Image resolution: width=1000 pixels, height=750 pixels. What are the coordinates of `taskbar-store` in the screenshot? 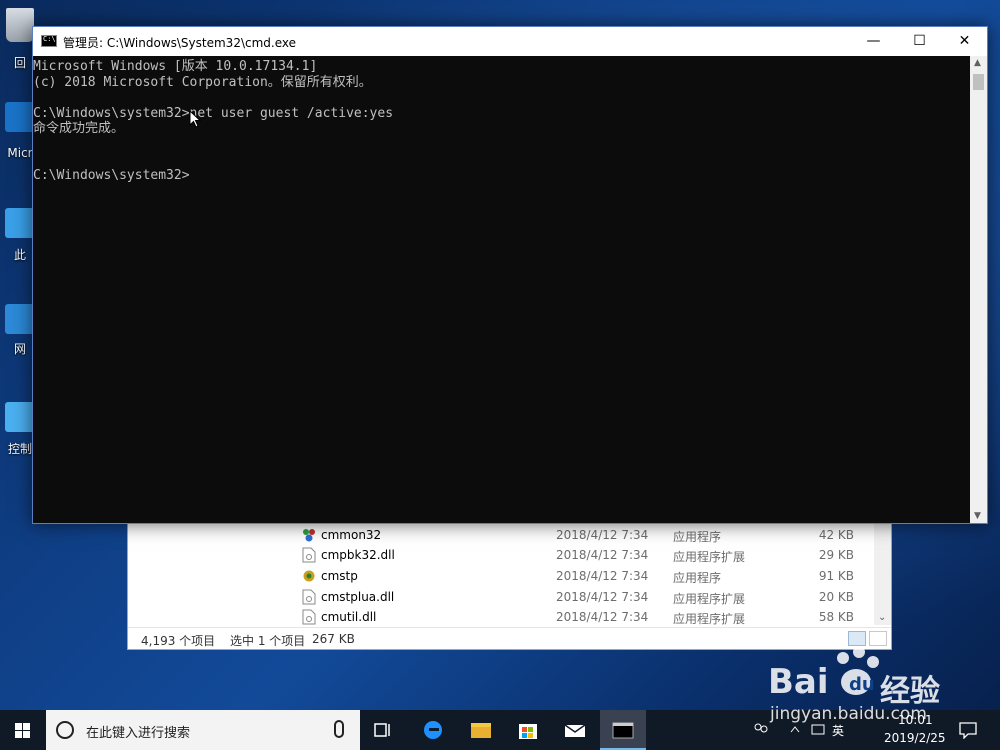 It's located at (528, 730).